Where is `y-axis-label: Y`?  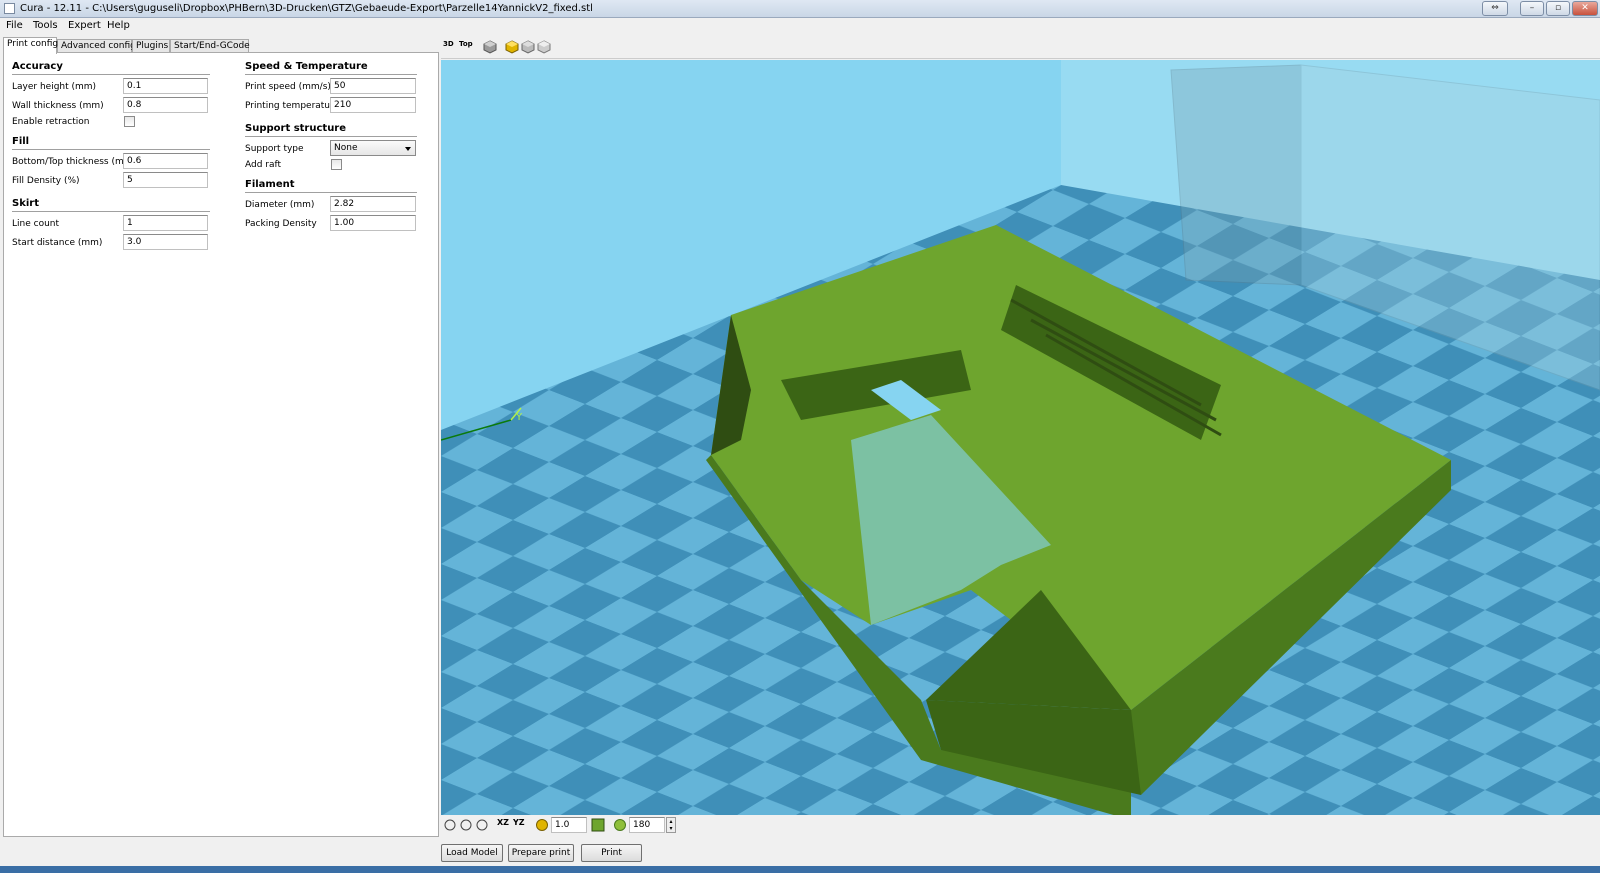 y-axis-label: Y is located at coordinates (519, 417).